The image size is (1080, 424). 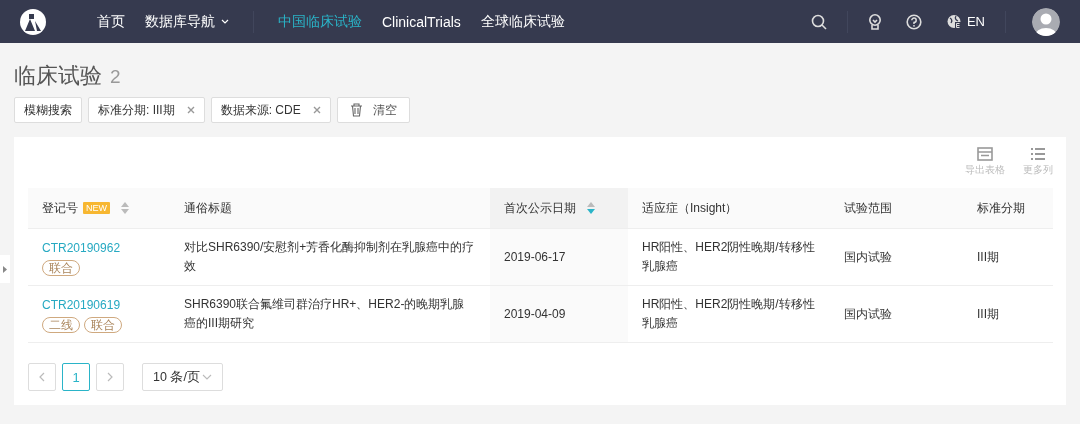 I want to click on fuzzy-search-button: 模糊搜索, so click(x=48, y=110).